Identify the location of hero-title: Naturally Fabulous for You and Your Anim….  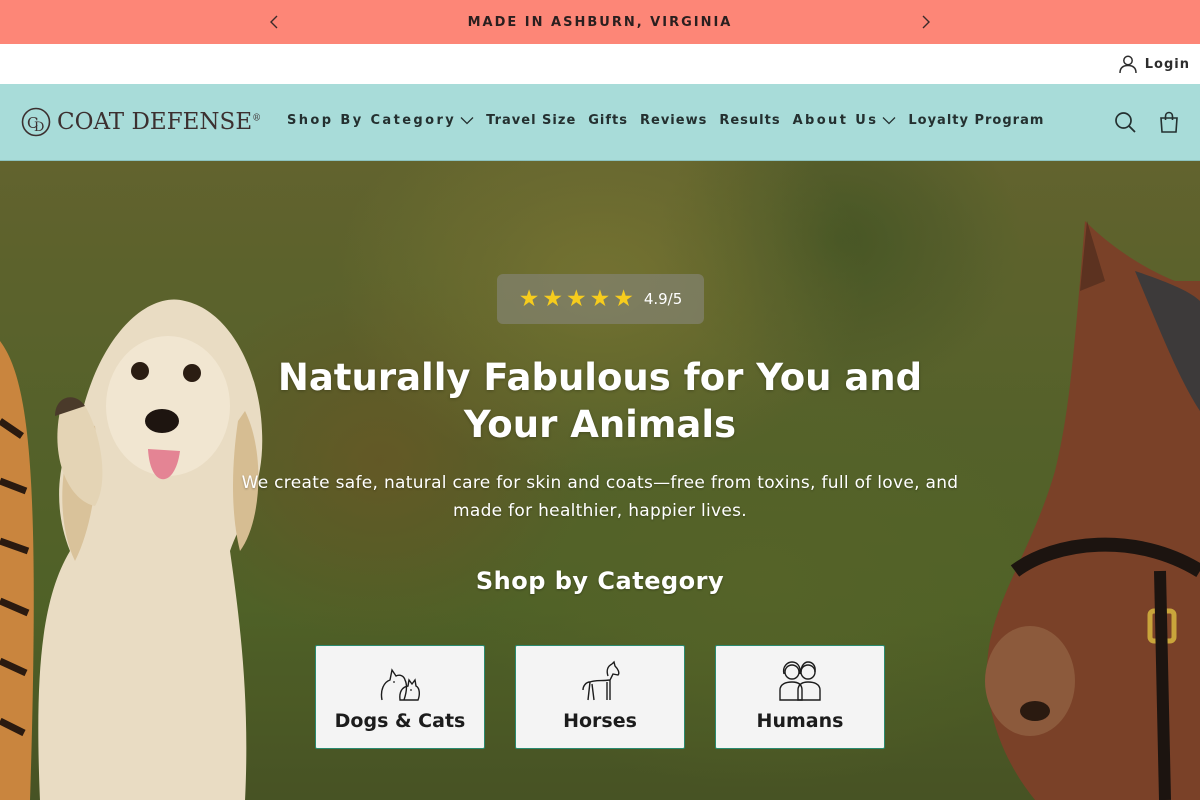
(600, 401).